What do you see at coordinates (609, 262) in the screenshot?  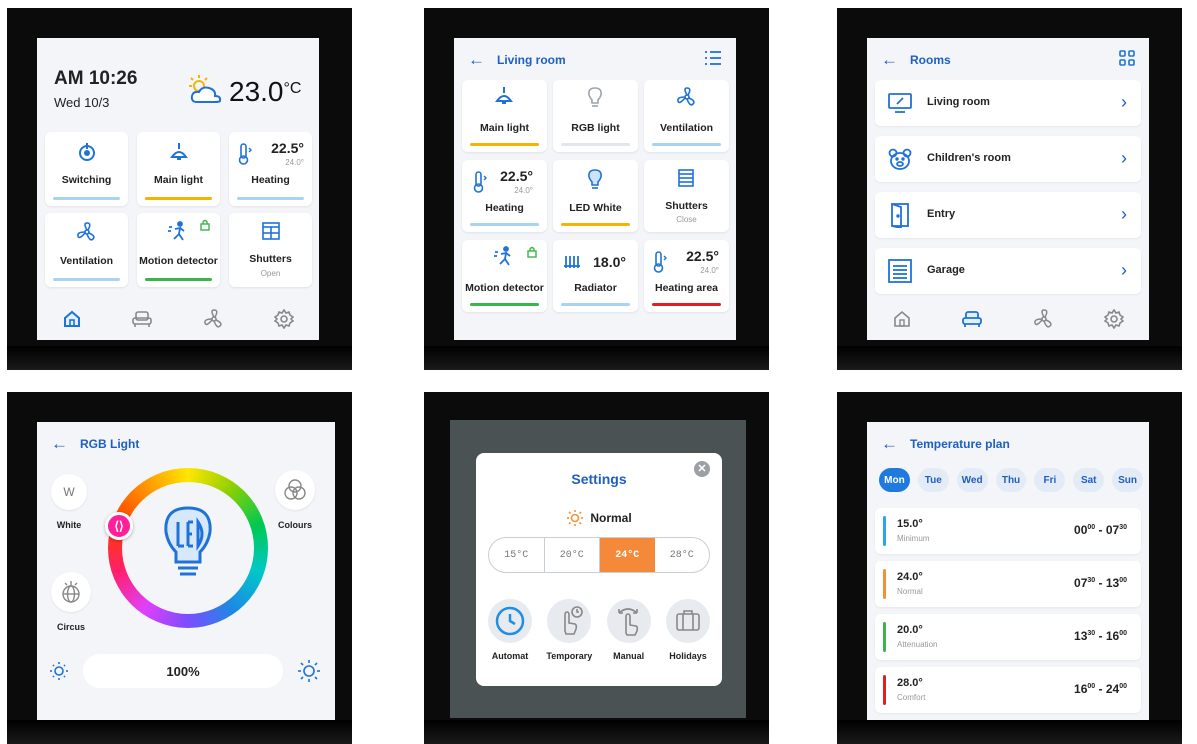 I see `tile-temp-value: 18.0°` at bounding box center [609, 262].